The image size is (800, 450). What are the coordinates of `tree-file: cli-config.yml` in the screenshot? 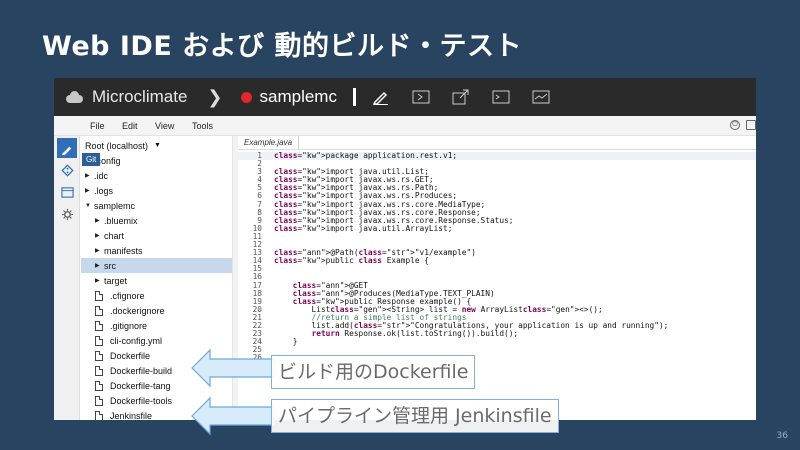 It's located at (156, 340).